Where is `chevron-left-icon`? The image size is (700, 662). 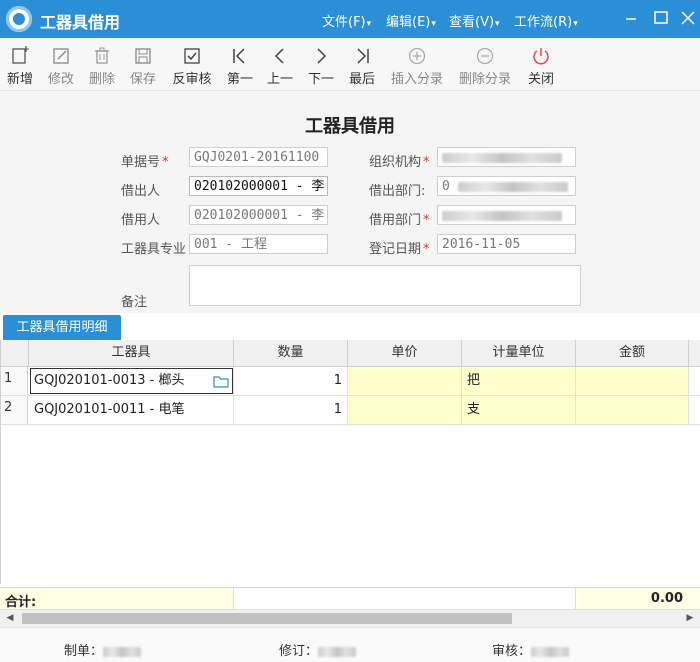 chevron-left-icon is located at coordinates (279, 56).